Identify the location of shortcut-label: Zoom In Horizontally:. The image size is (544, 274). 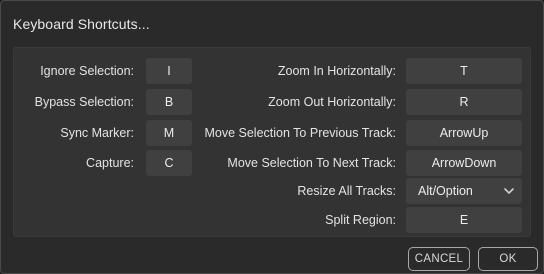
(336, 71).